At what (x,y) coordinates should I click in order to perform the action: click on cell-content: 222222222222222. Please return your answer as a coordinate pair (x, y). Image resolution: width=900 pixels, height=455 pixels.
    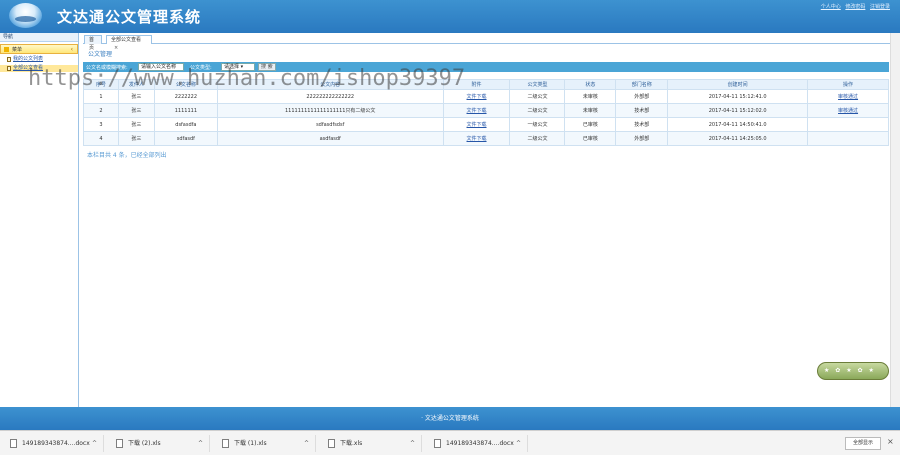
    Looking at the image, I should click on (330, 96).